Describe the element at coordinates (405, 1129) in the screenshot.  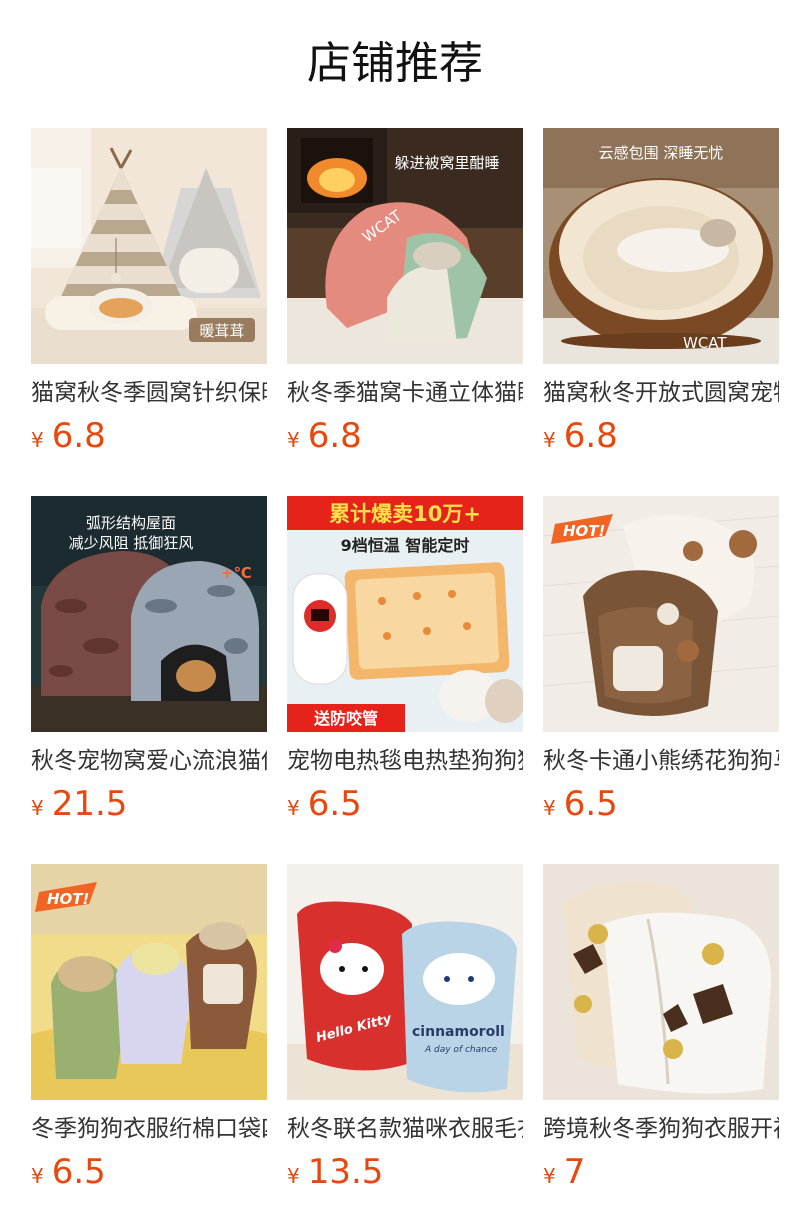
I see `product-name: 秋冬联名款猫咪衣服毛衣` at that location.